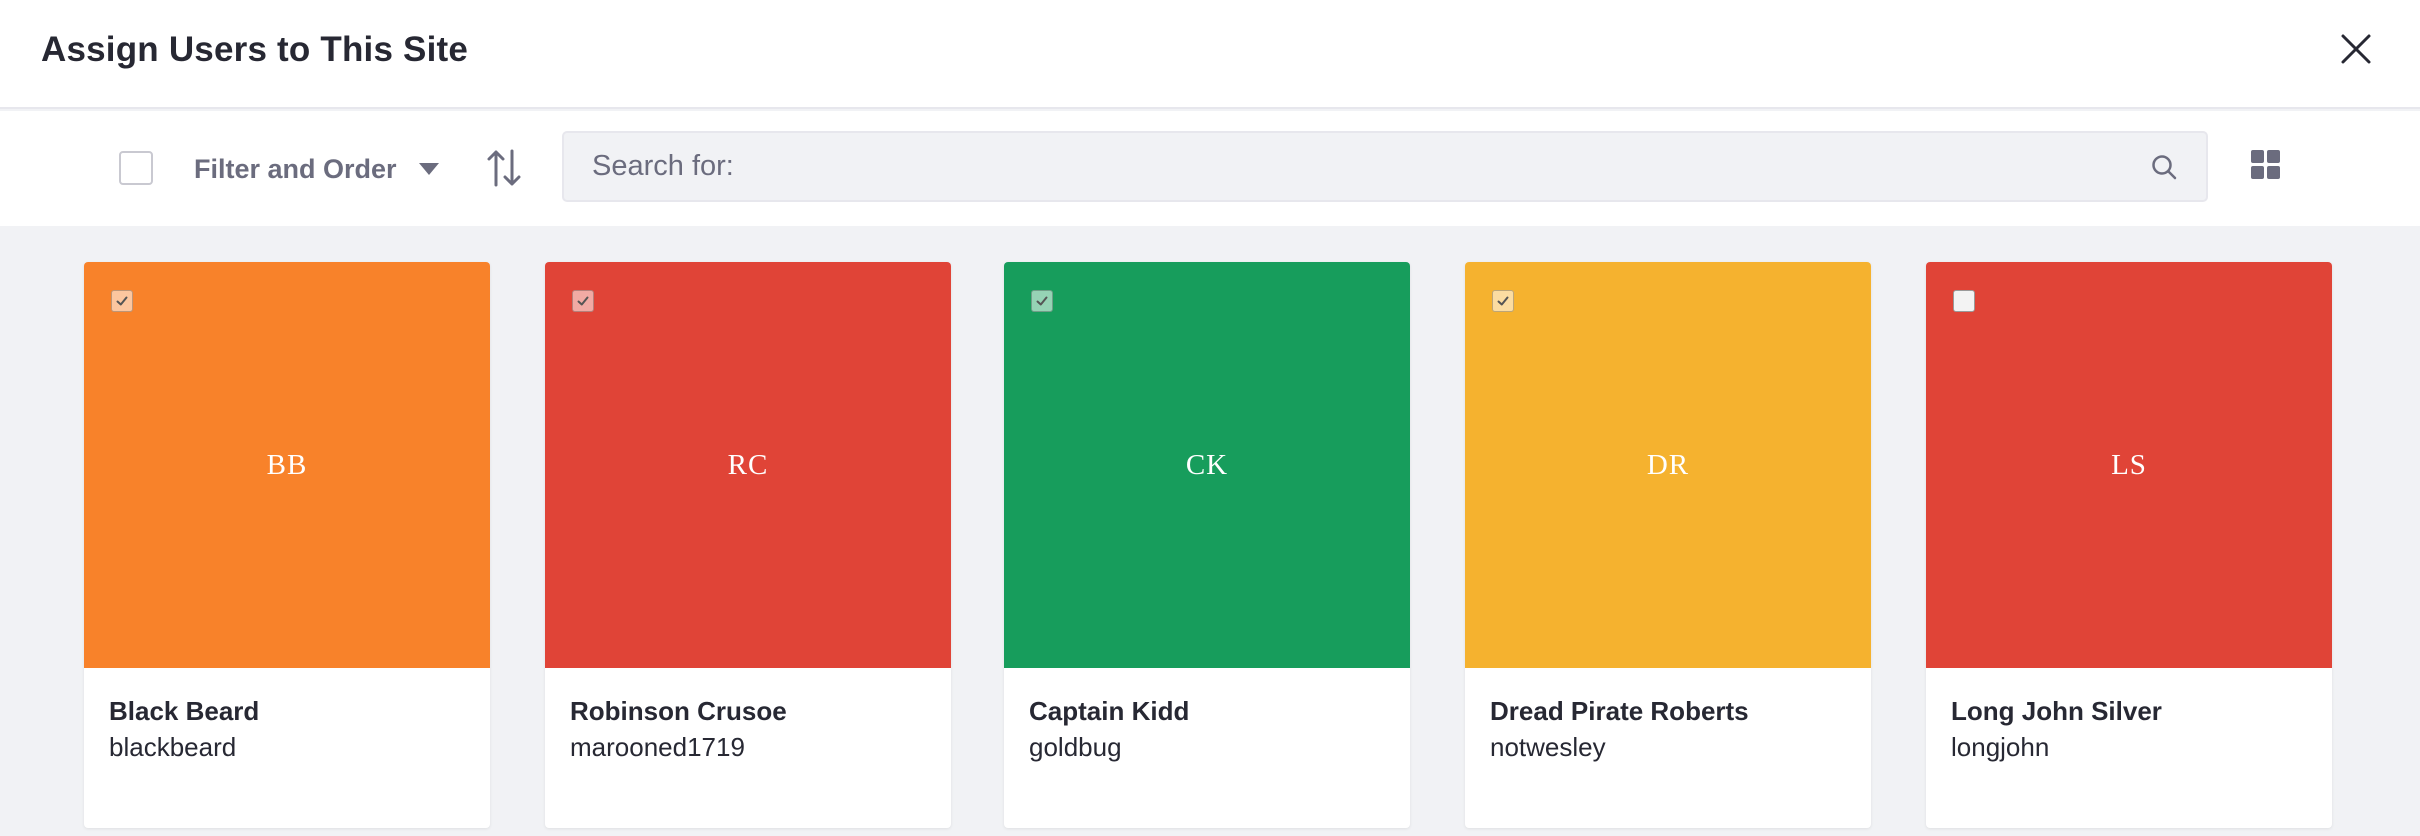  I want to click on filter-and-order-label: Filter and Order, so click(295, 168).